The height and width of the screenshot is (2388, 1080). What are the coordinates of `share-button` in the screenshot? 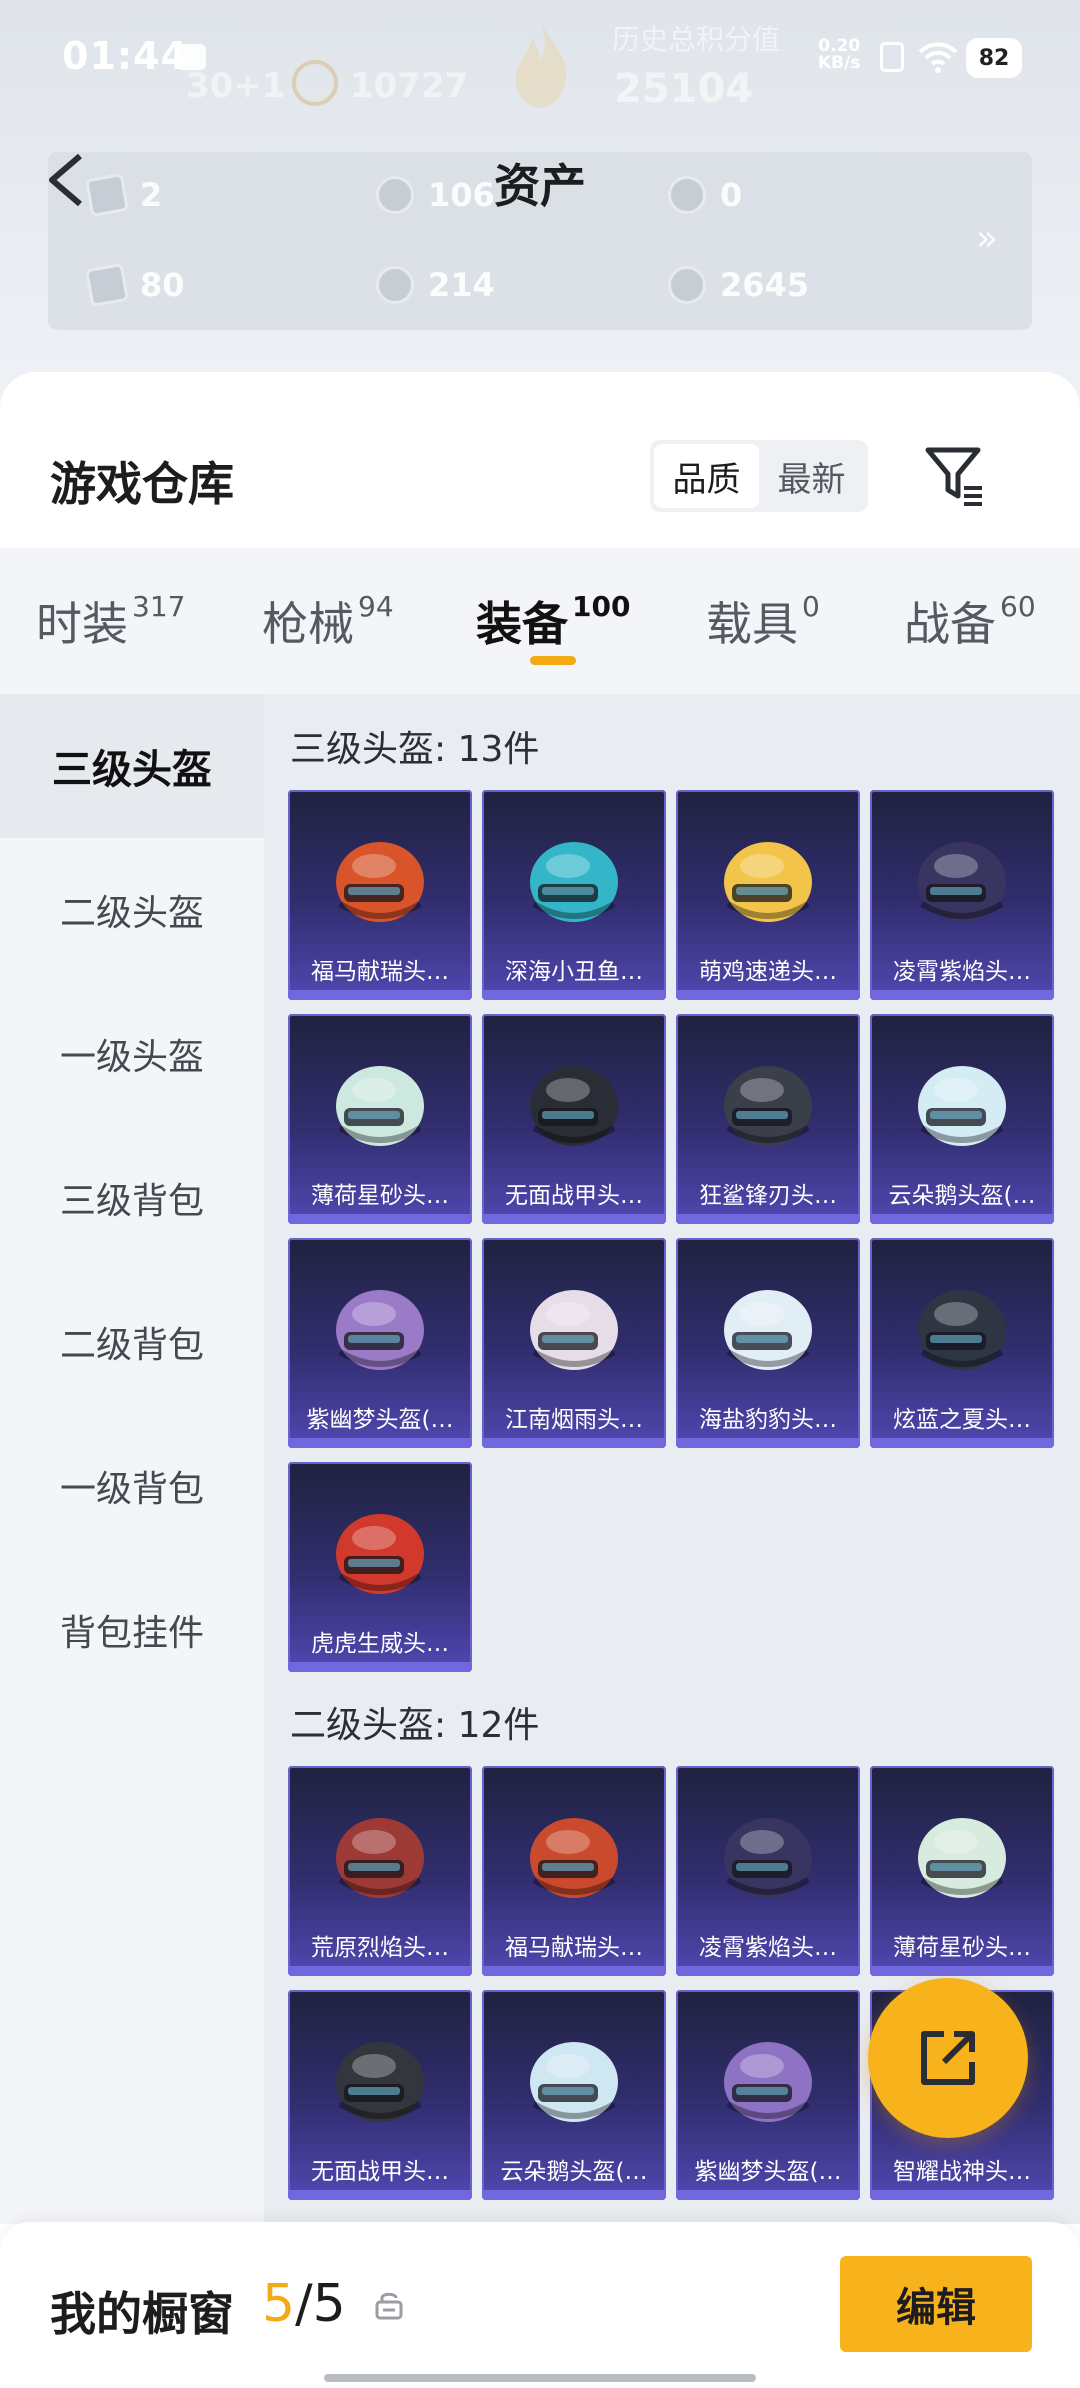 It's located at (948, 2058).